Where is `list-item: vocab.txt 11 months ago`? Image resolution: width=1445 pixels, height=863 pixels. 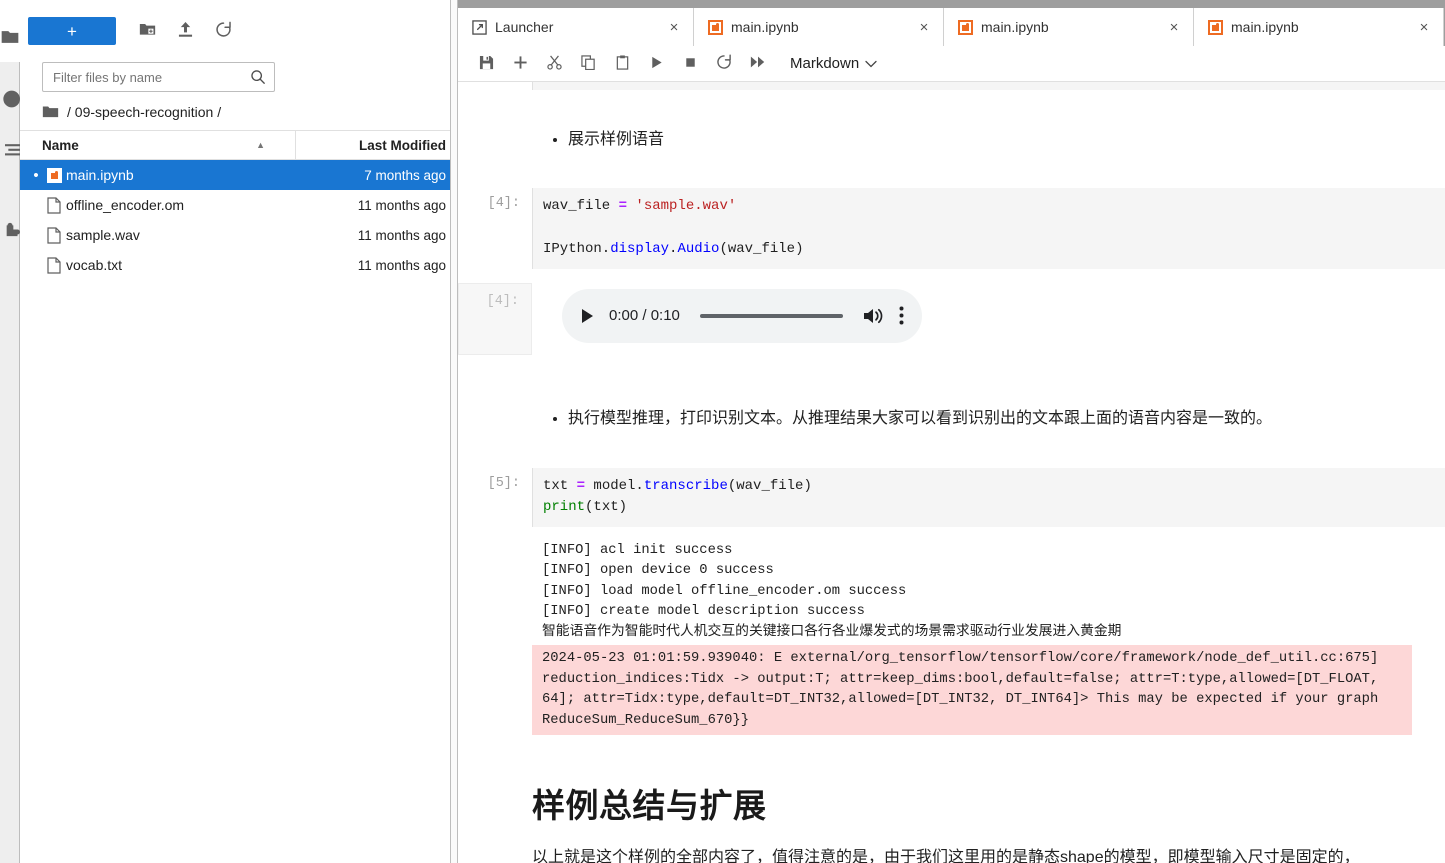 list-item: vocab.txt 11 months ago is located at coordinates (239, 265).